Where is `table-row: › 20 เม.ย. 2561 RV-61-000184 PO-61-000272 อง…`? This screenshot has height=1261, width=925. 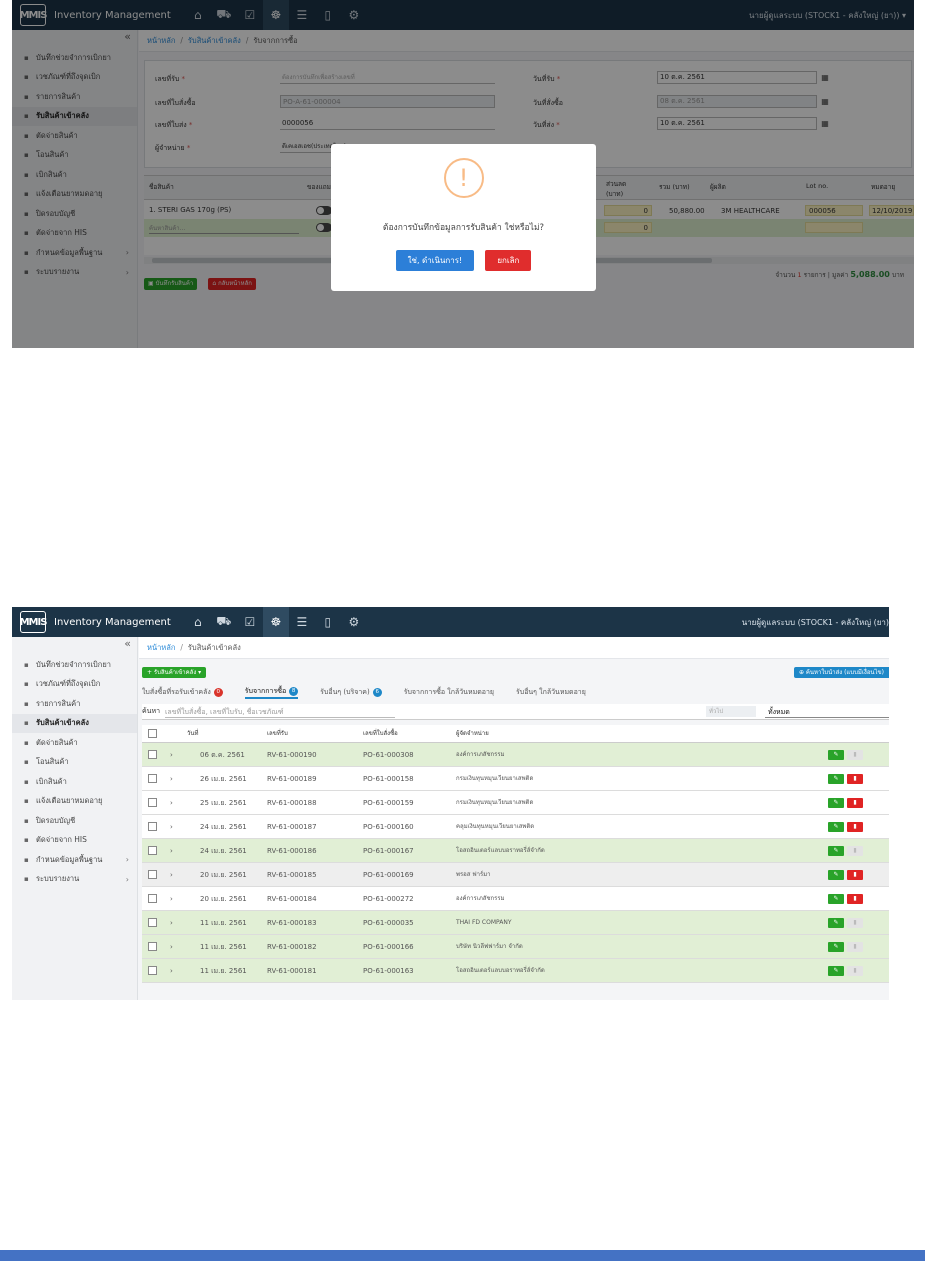
table-row: › 20 เม.ย. 2561 RV-61-000184 PO-61-000272 อง… is located at coordinates (515, 899).